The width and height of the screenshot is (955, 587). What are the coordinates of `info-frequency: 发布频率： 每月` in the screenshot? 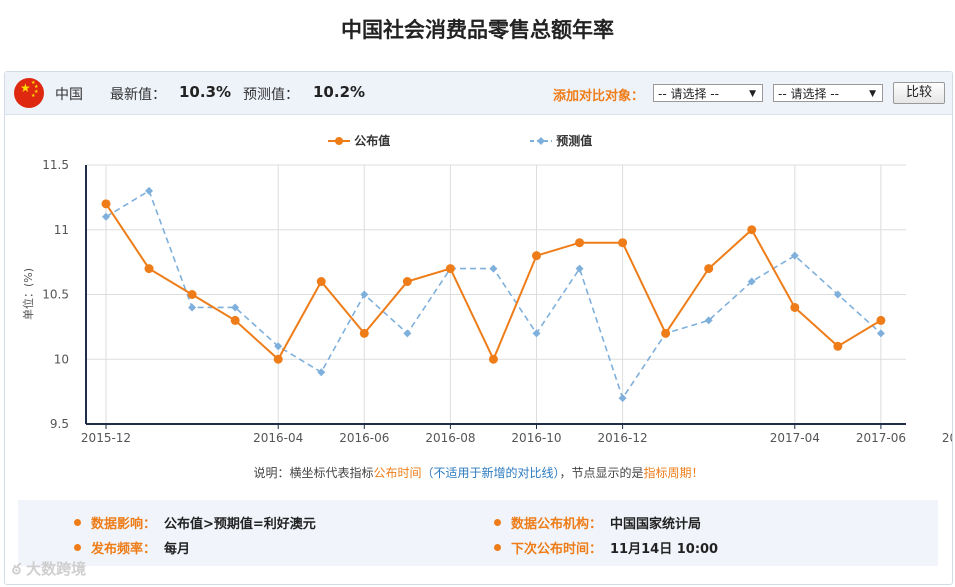 It's located at (132, 547).